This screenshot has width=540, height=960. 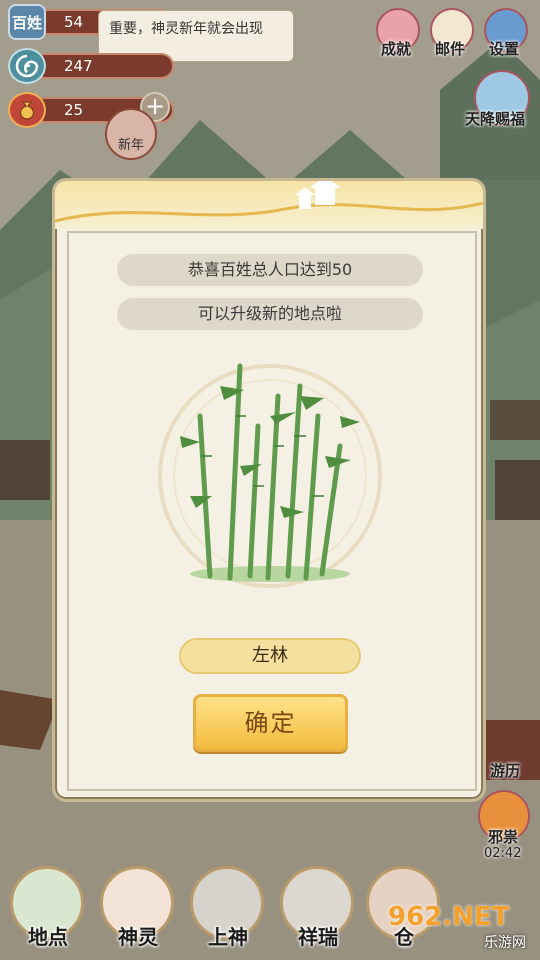 What do you see at coordinates (495, 119) in the screenshot?
I see `blessing-label: 天降赐福` at bounding box center [495, 119].